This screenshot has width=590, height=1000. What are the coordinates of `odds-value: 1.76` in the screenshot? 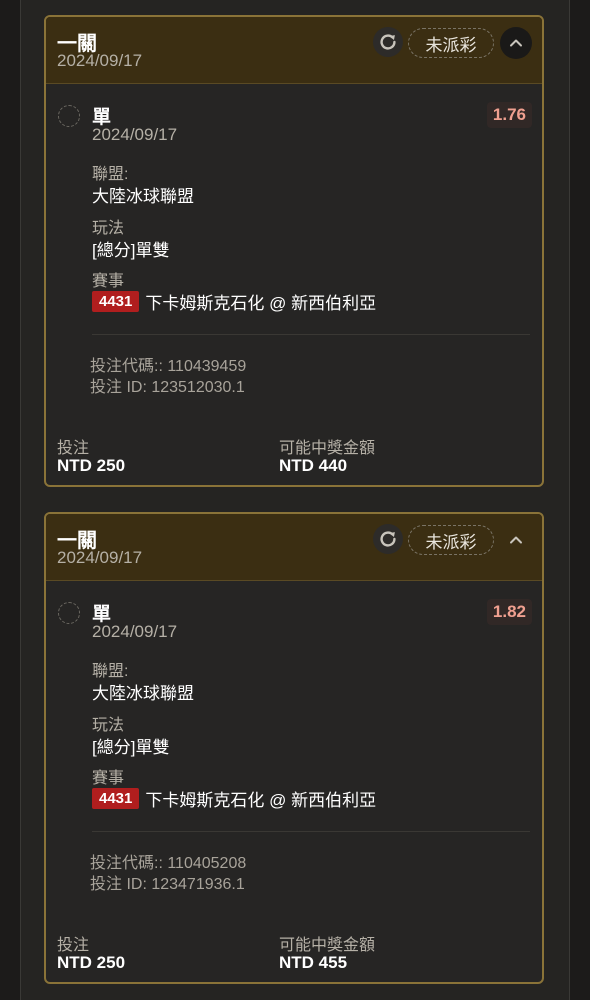 It's located at (509, 115).